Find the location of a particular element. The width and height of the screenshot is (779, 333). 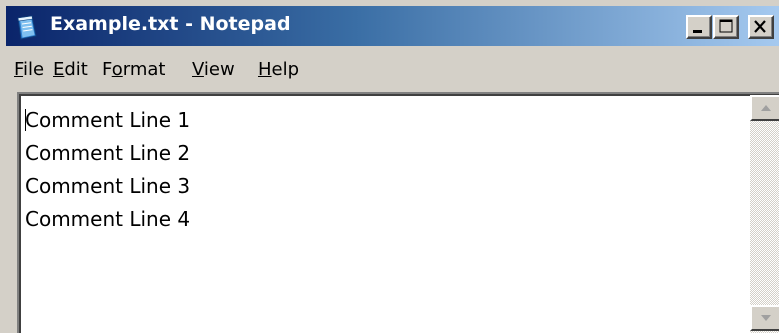

title-bar: Example.txt - Notepad is located at coordinates (392, 26).